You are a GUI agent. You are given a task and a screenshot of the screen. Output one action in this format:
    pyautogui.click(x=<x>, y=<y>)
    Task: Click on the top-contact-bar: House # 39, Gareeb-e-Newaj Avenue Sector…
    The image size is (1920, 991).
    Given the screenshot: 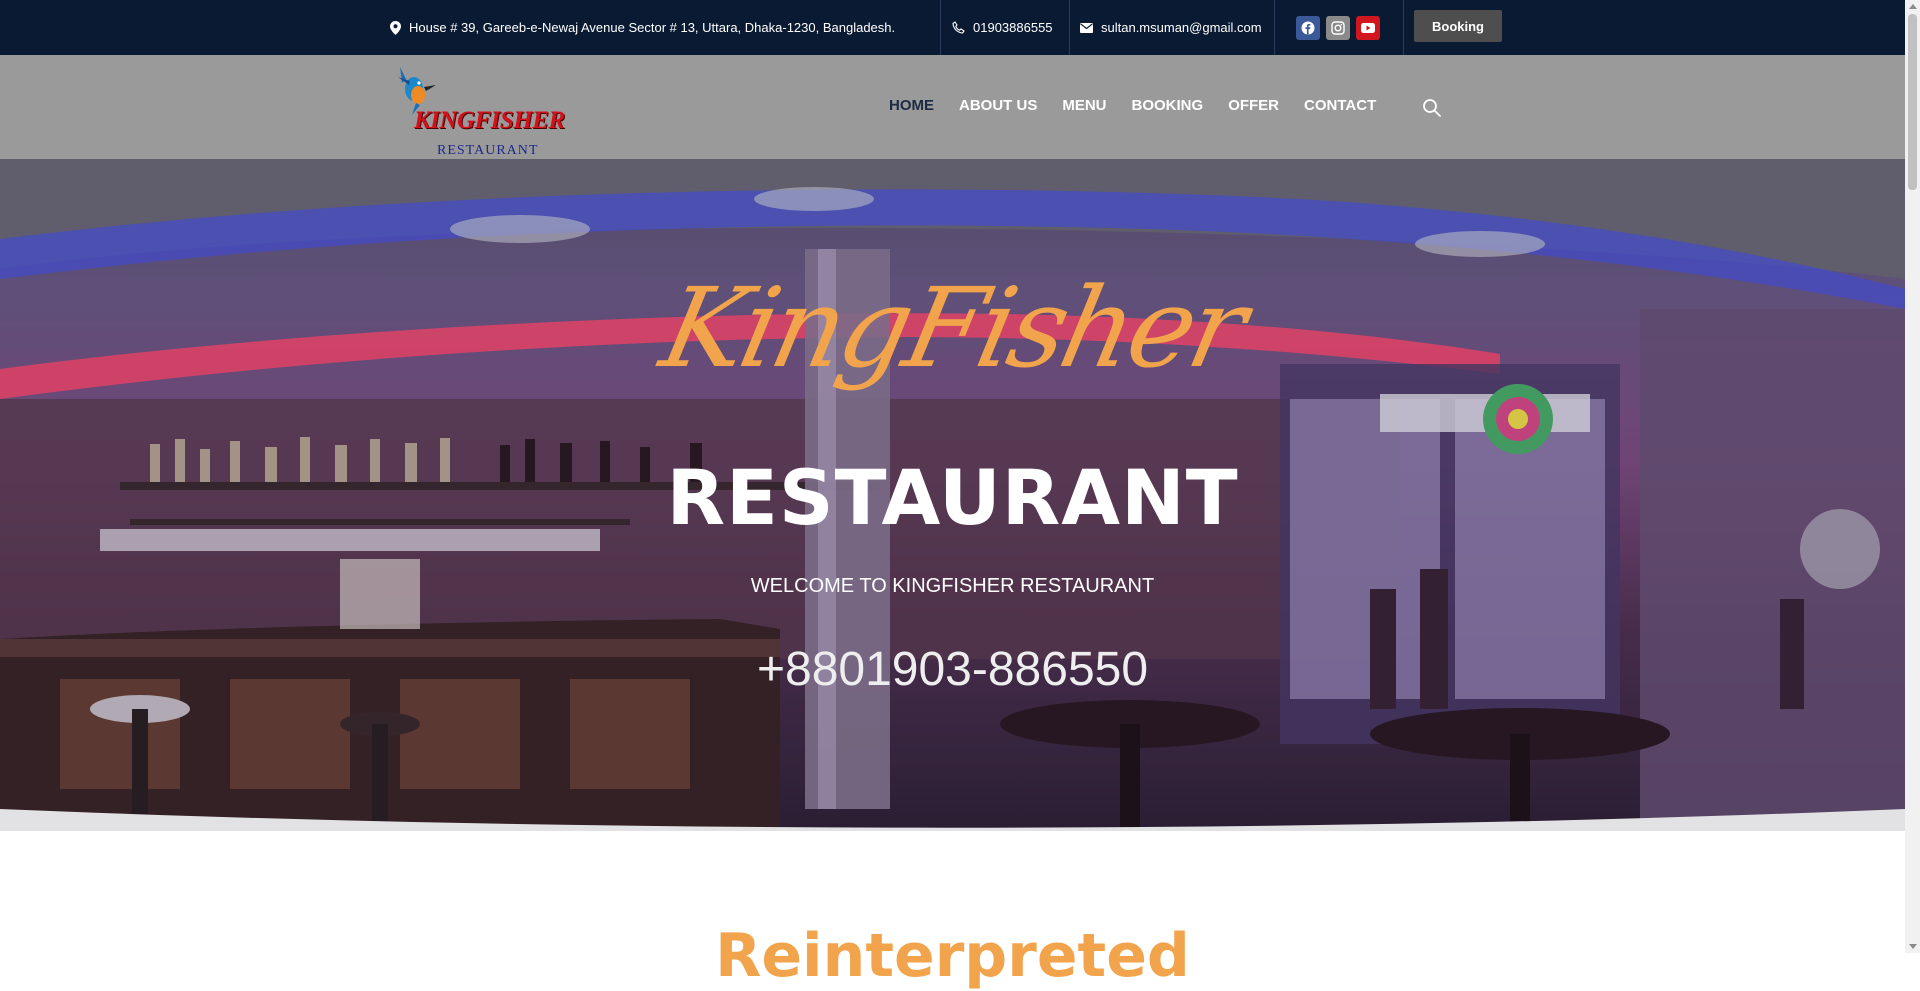 What is the action you would take?
    pyautogui.click(x=952, y=27)
    